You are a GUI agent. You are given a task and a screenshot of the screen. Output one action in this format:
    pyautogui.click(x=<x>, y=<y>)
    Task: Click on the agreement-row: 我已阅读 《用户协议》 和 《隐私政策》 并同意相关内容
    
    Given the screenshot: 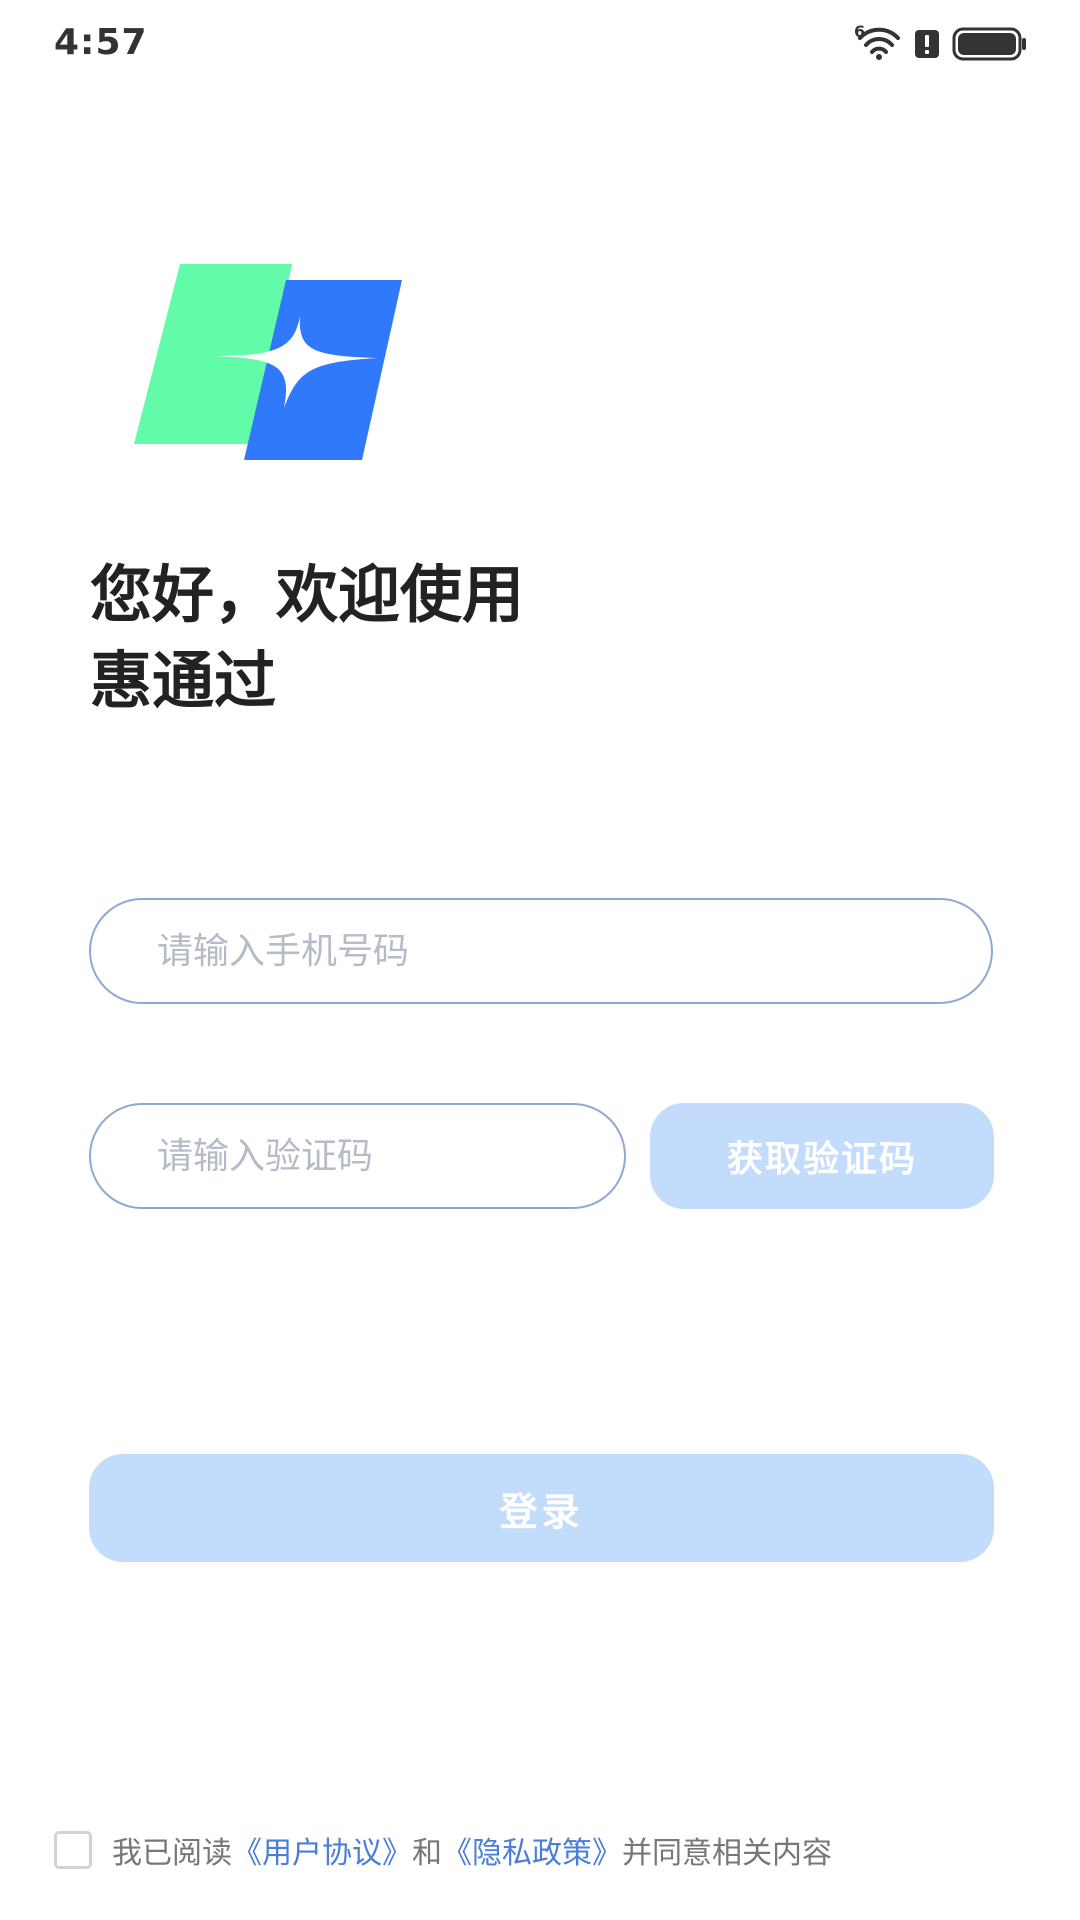 What is the action you would take?
    pyautogui.click(x=443, y=1850)
    